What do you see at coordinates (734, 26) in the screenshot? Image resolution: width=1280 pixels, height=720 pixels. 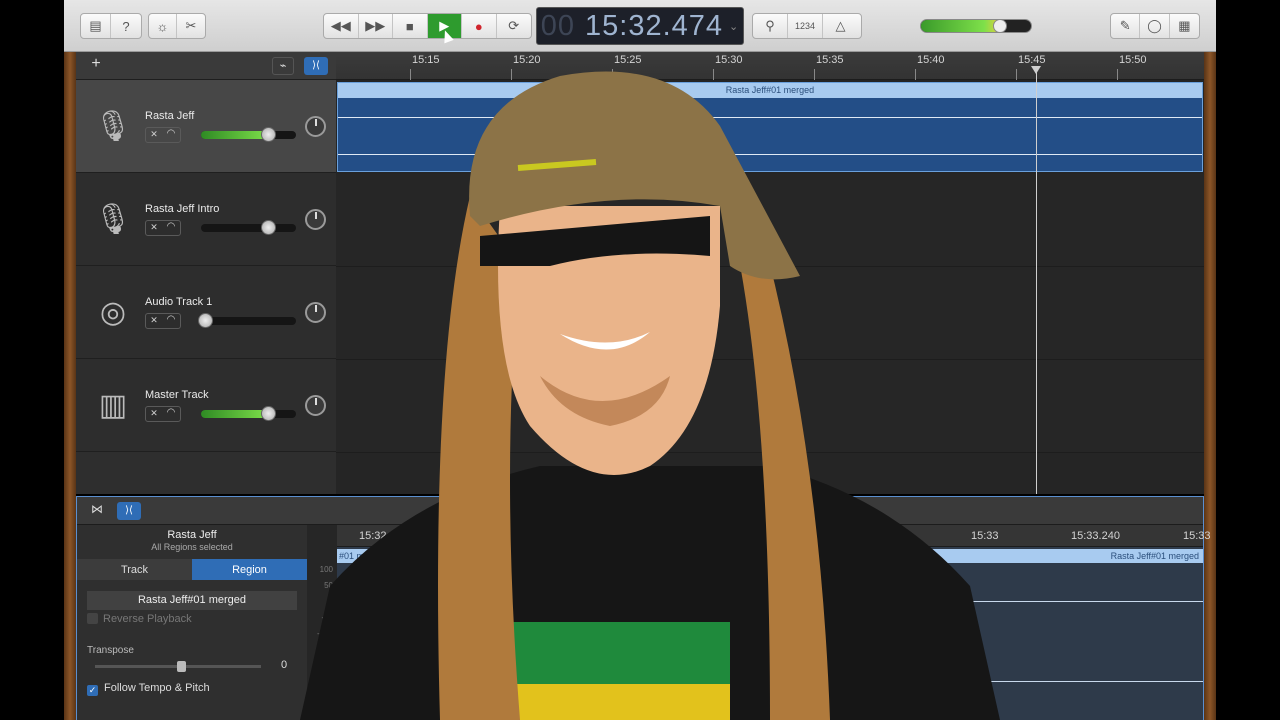 I see `chevron-down-icon: ⌄` at bounding box center [734, 26].